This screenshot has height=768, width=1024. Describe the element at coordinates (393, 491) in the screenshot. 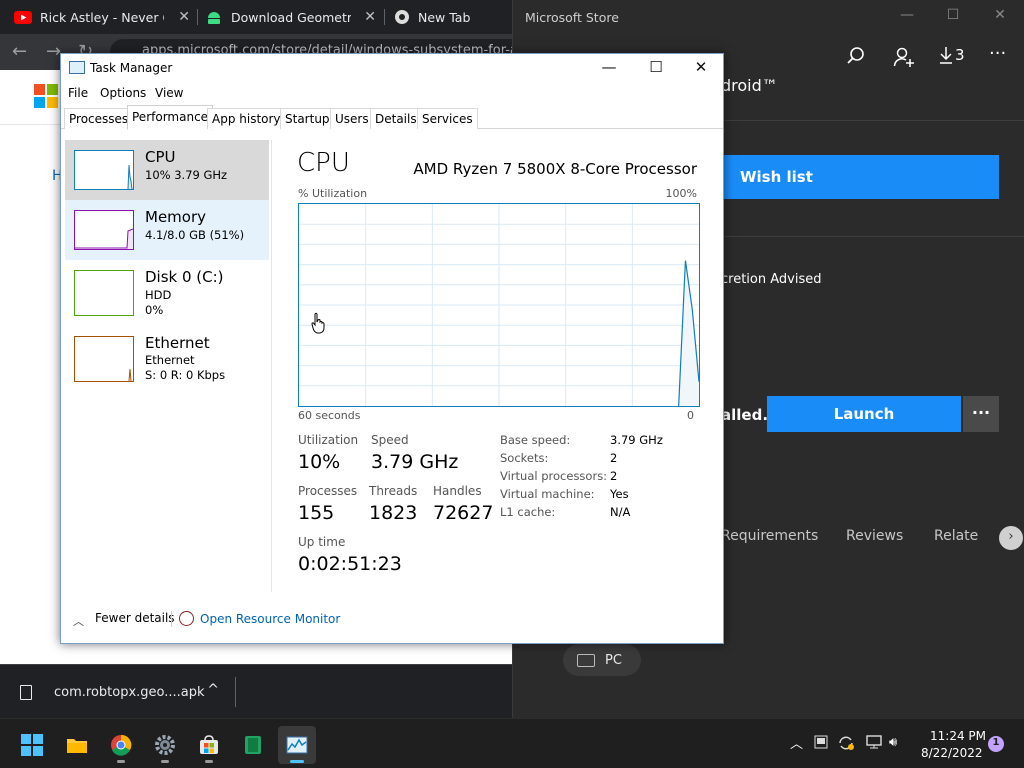

I see `threads-label: Threads` at that location.